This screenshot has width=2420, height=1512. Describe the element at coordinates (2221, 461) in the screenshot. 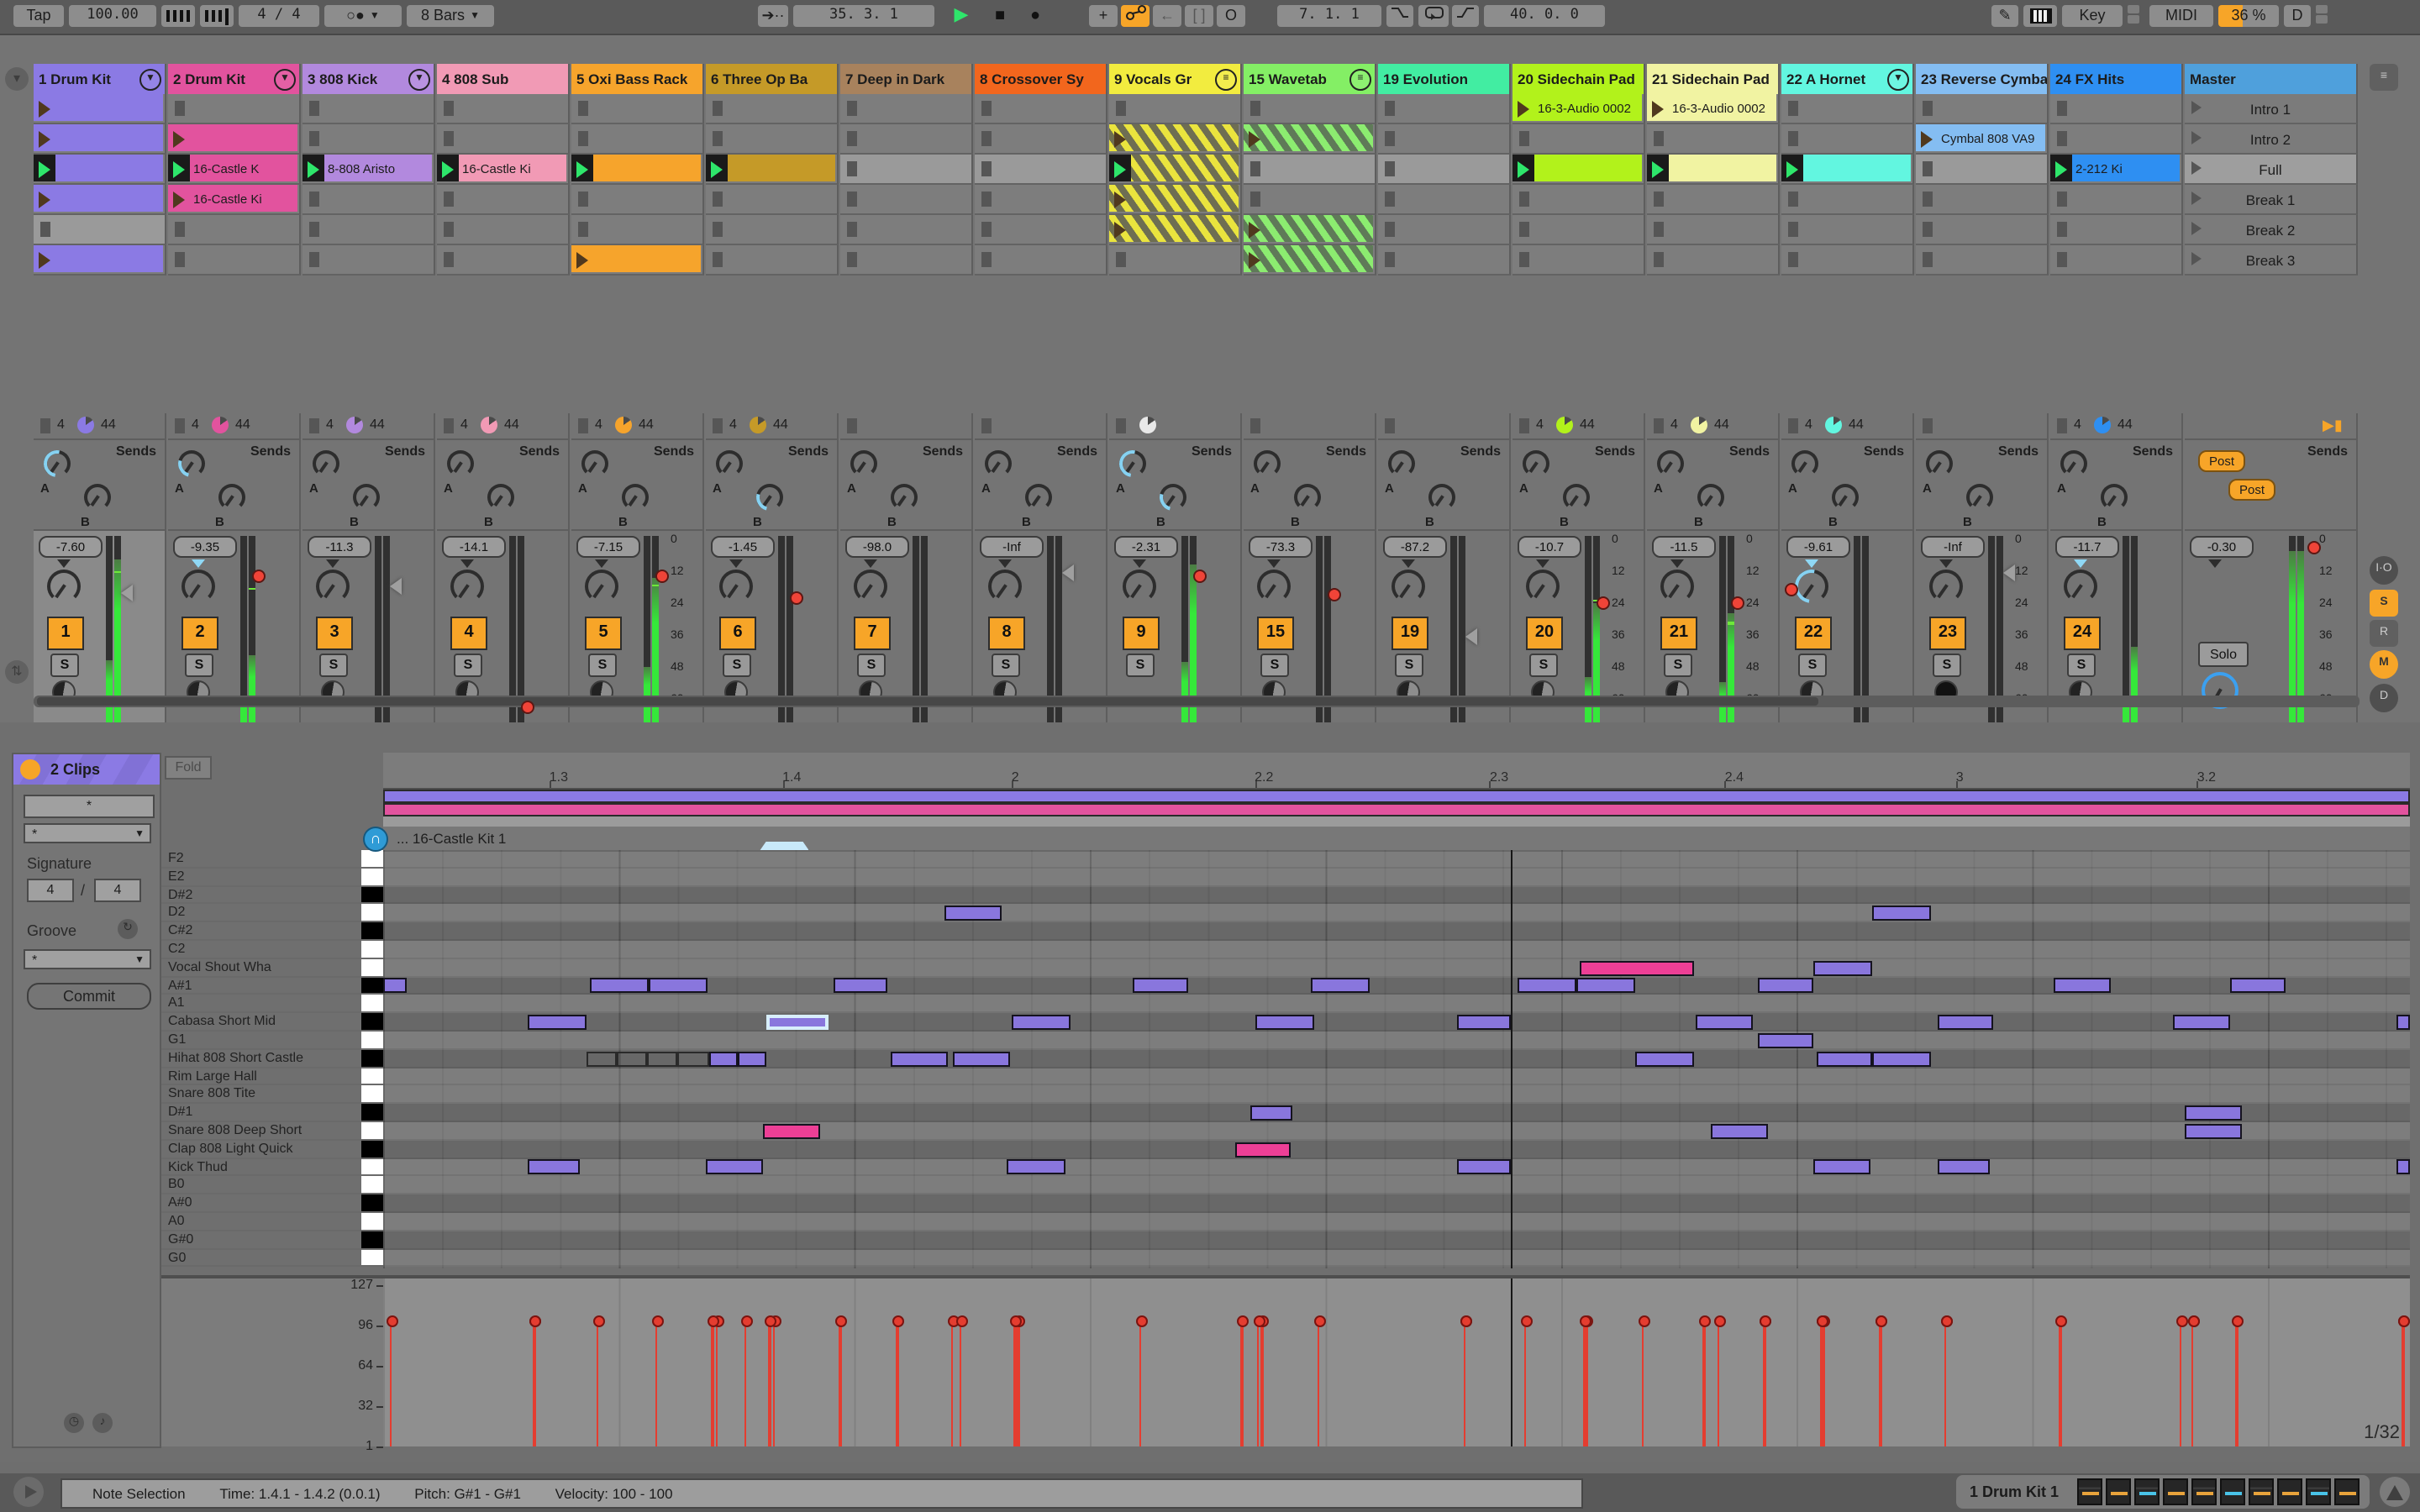

I see `post-toggle-button: Post` at that location.